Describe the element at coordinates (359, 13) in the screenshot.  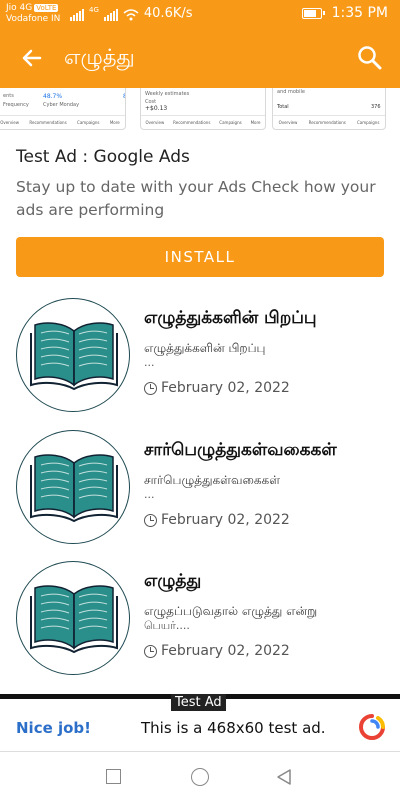
I see `clock-time: 1:35 PM` at that location.